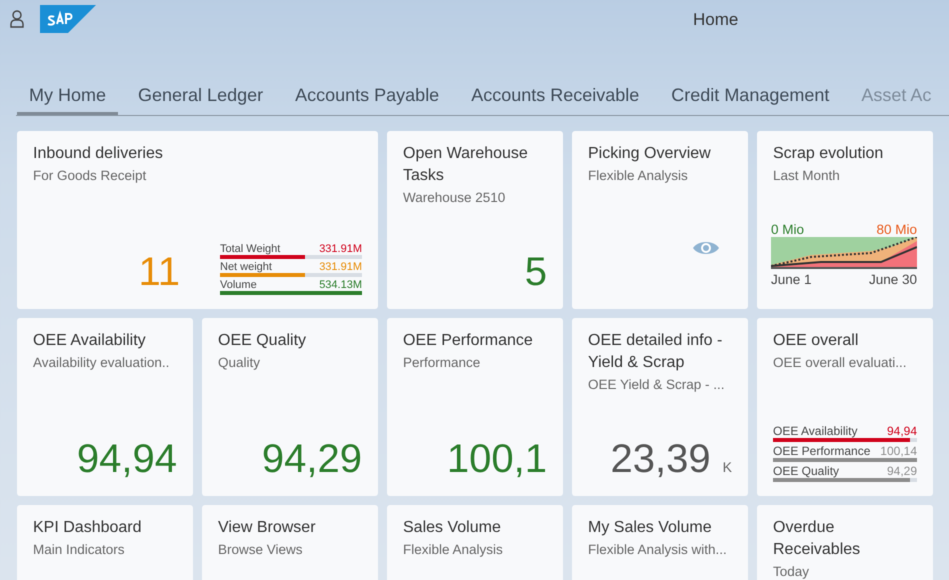 The height and width of the screenshot is (580, 949). Describe the element at coordinates (535, 272) in the screenshot. I see `kpi-value: 5` at that location.